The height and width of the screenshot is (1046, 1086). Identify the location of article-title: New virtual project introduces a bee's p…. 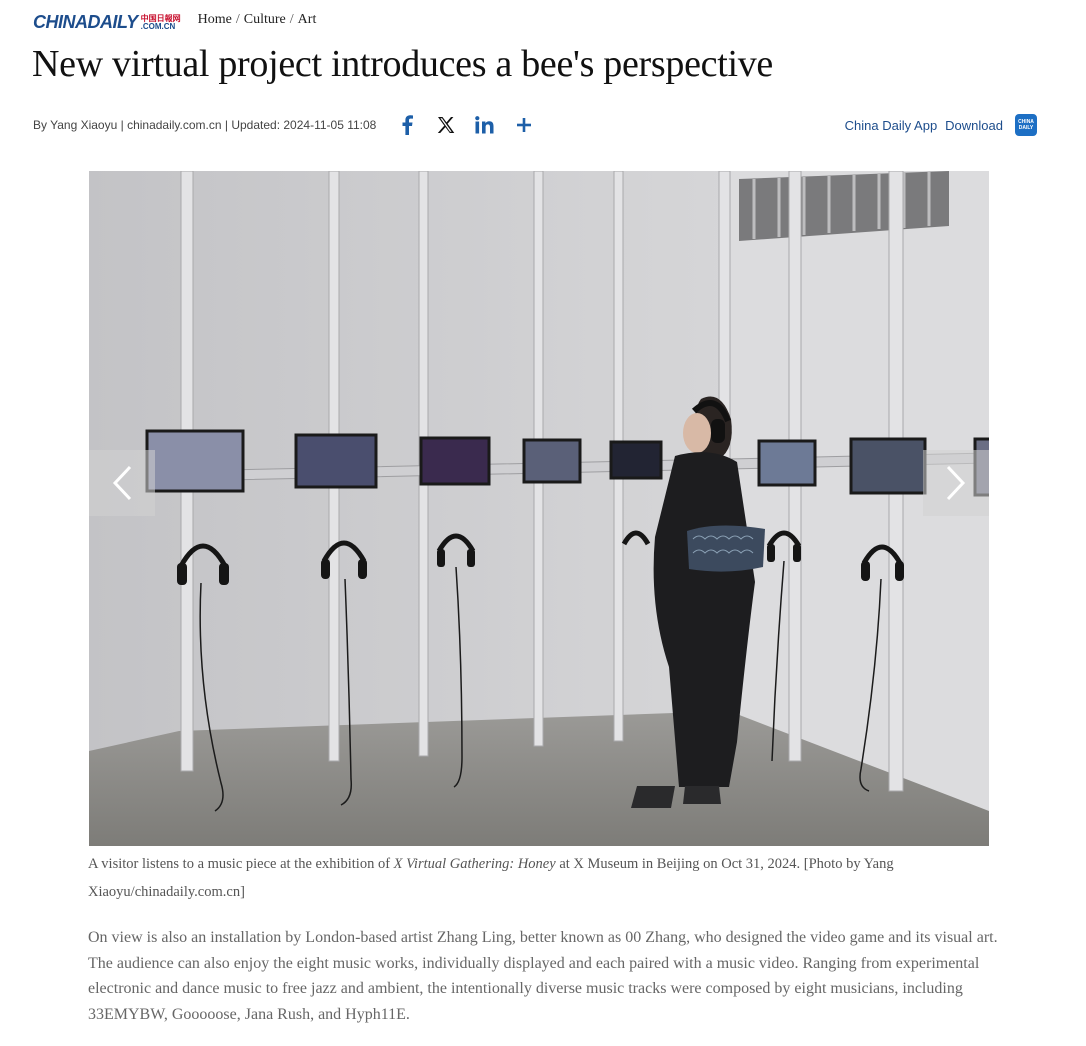
(402, 64).